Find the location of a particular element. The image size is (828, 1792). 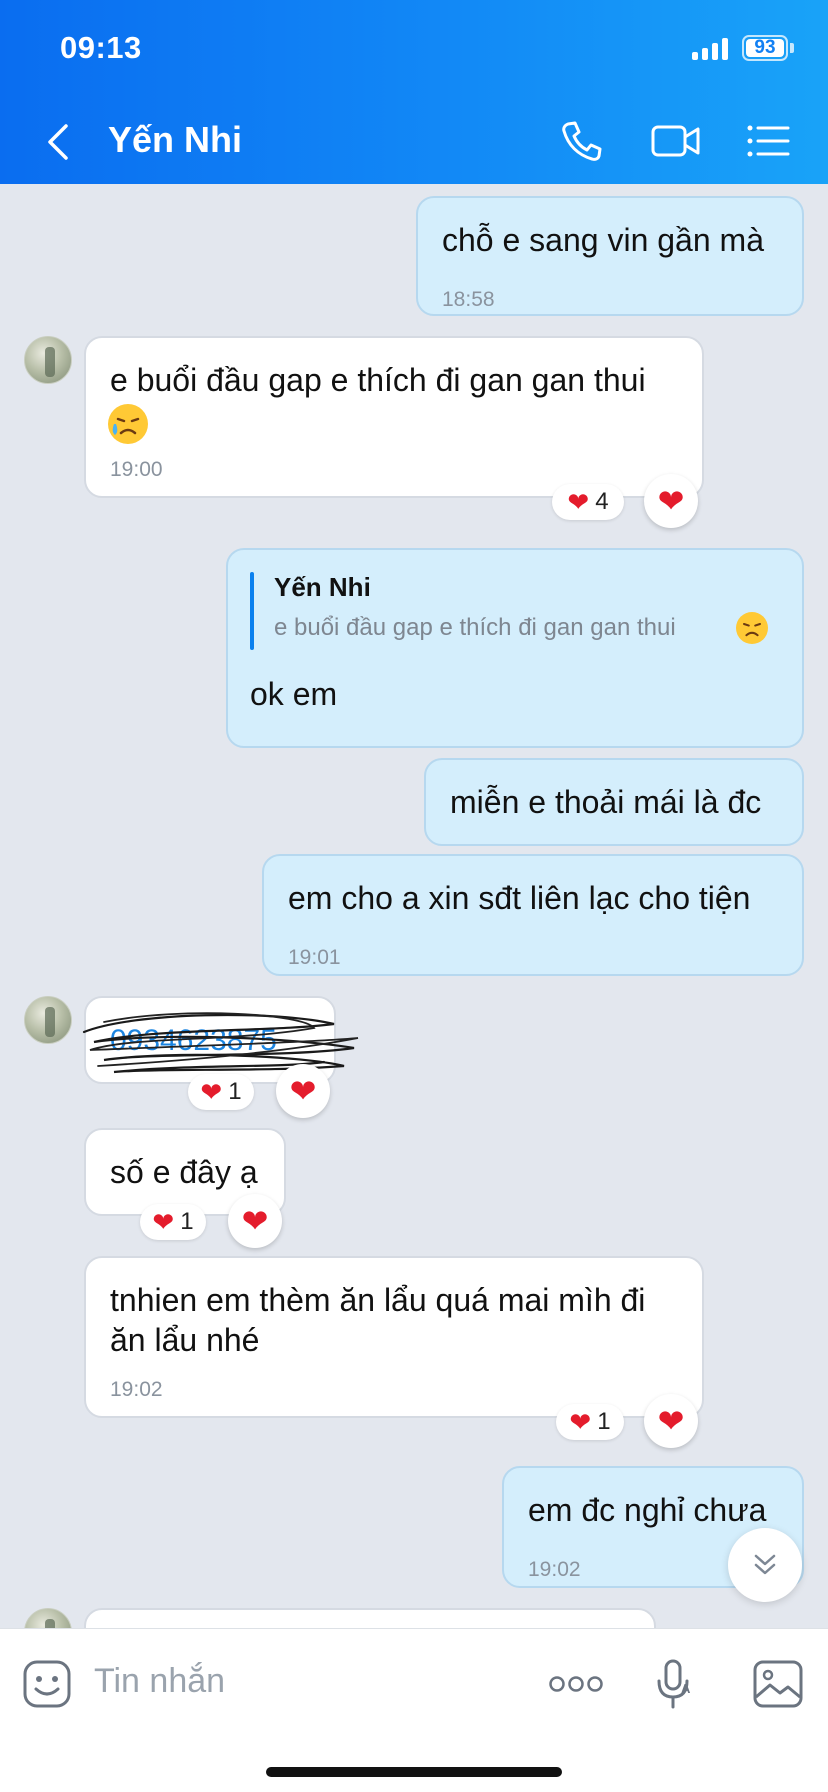

more-dots-icon is located at coordinates (576, 1684).